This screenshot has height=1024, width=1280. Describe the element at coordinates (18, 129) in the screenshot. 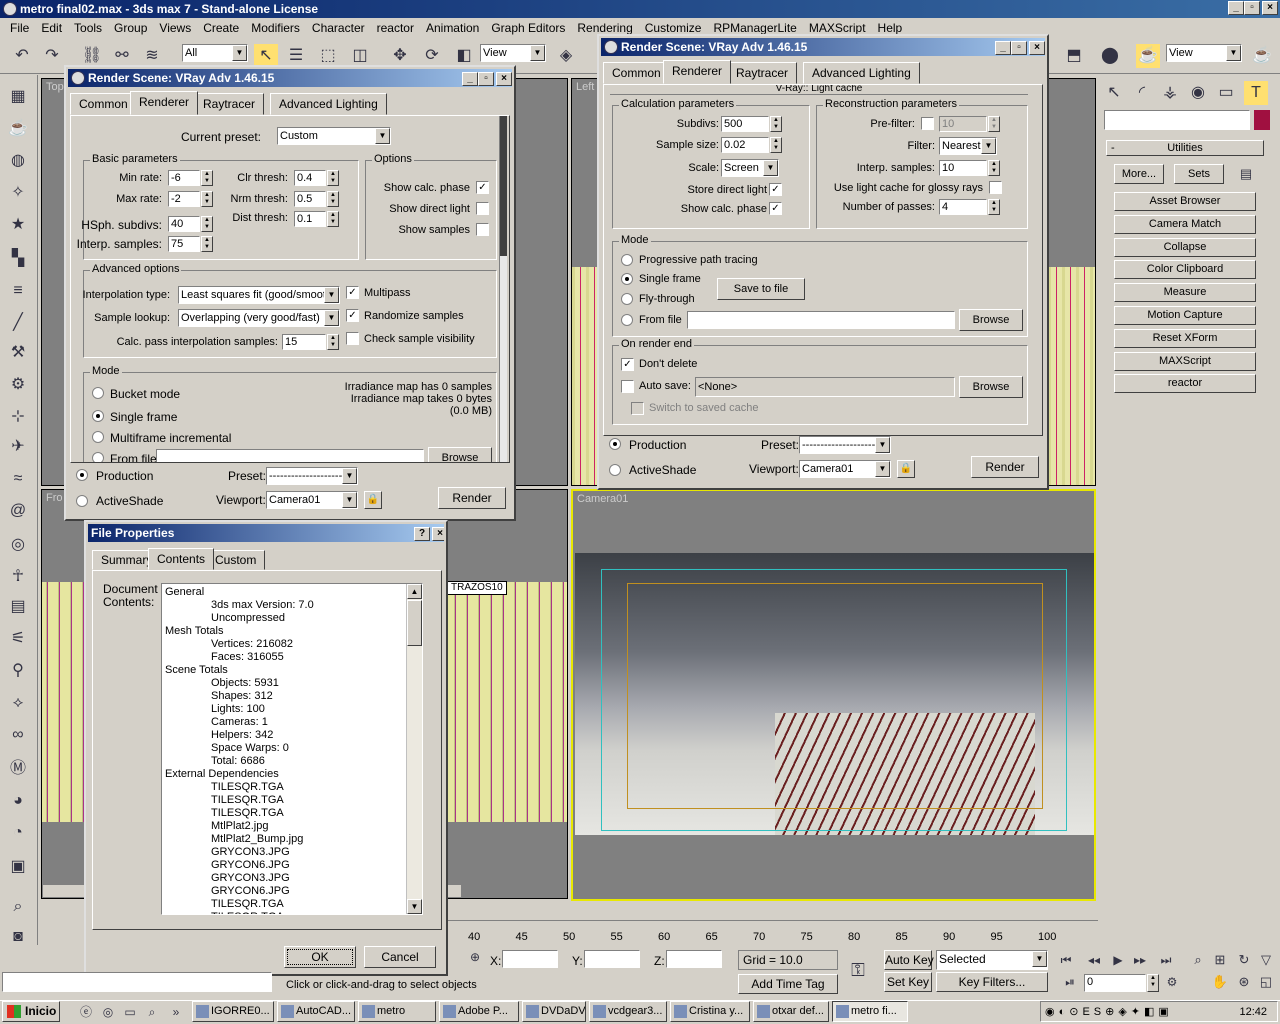

I see `teapot-icon: ☕` at that location.